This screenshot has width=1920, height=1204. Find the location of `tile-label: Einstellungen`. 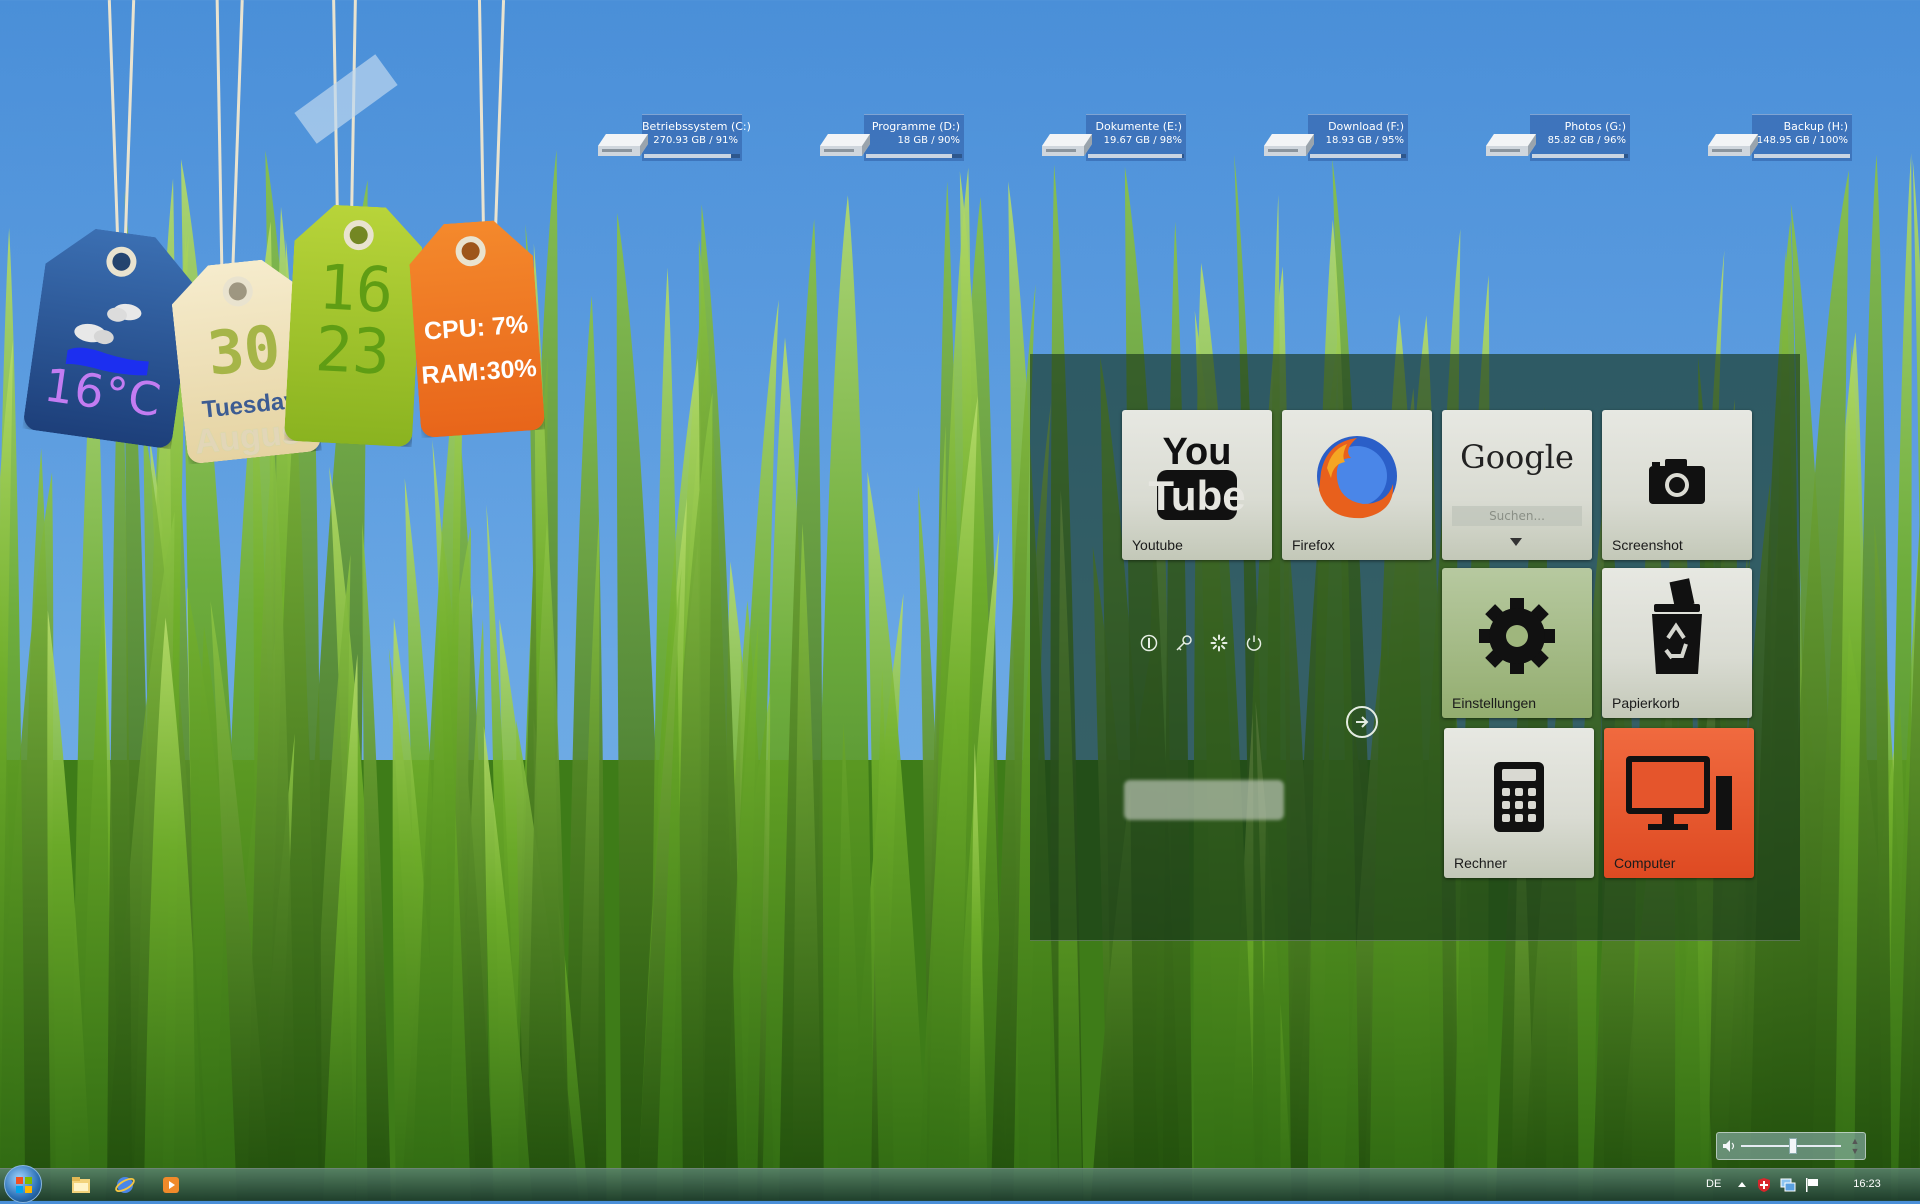

tile-label: Einstellungen is located at coordinates (1494, 703).